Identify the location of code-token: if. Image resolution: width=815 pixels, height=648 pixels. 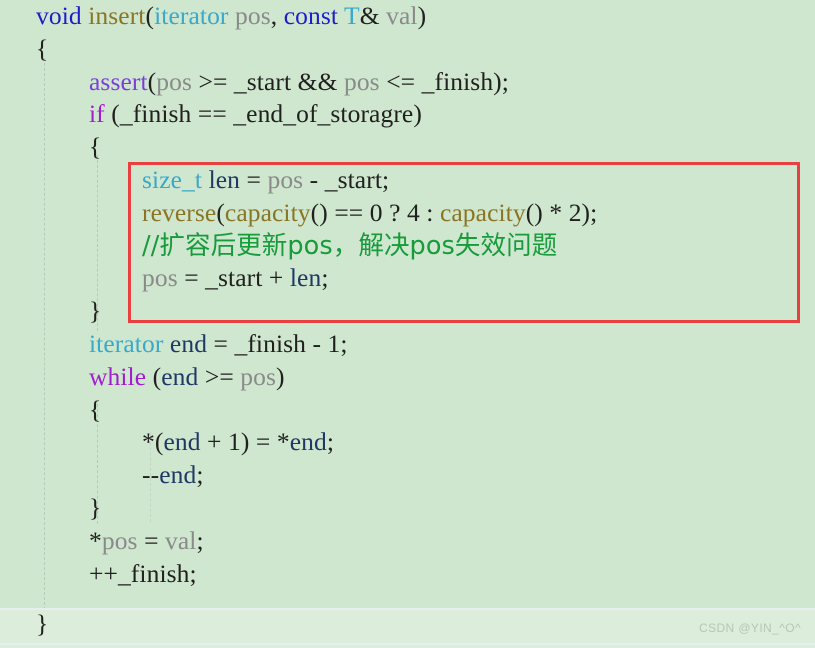
(97, 114).